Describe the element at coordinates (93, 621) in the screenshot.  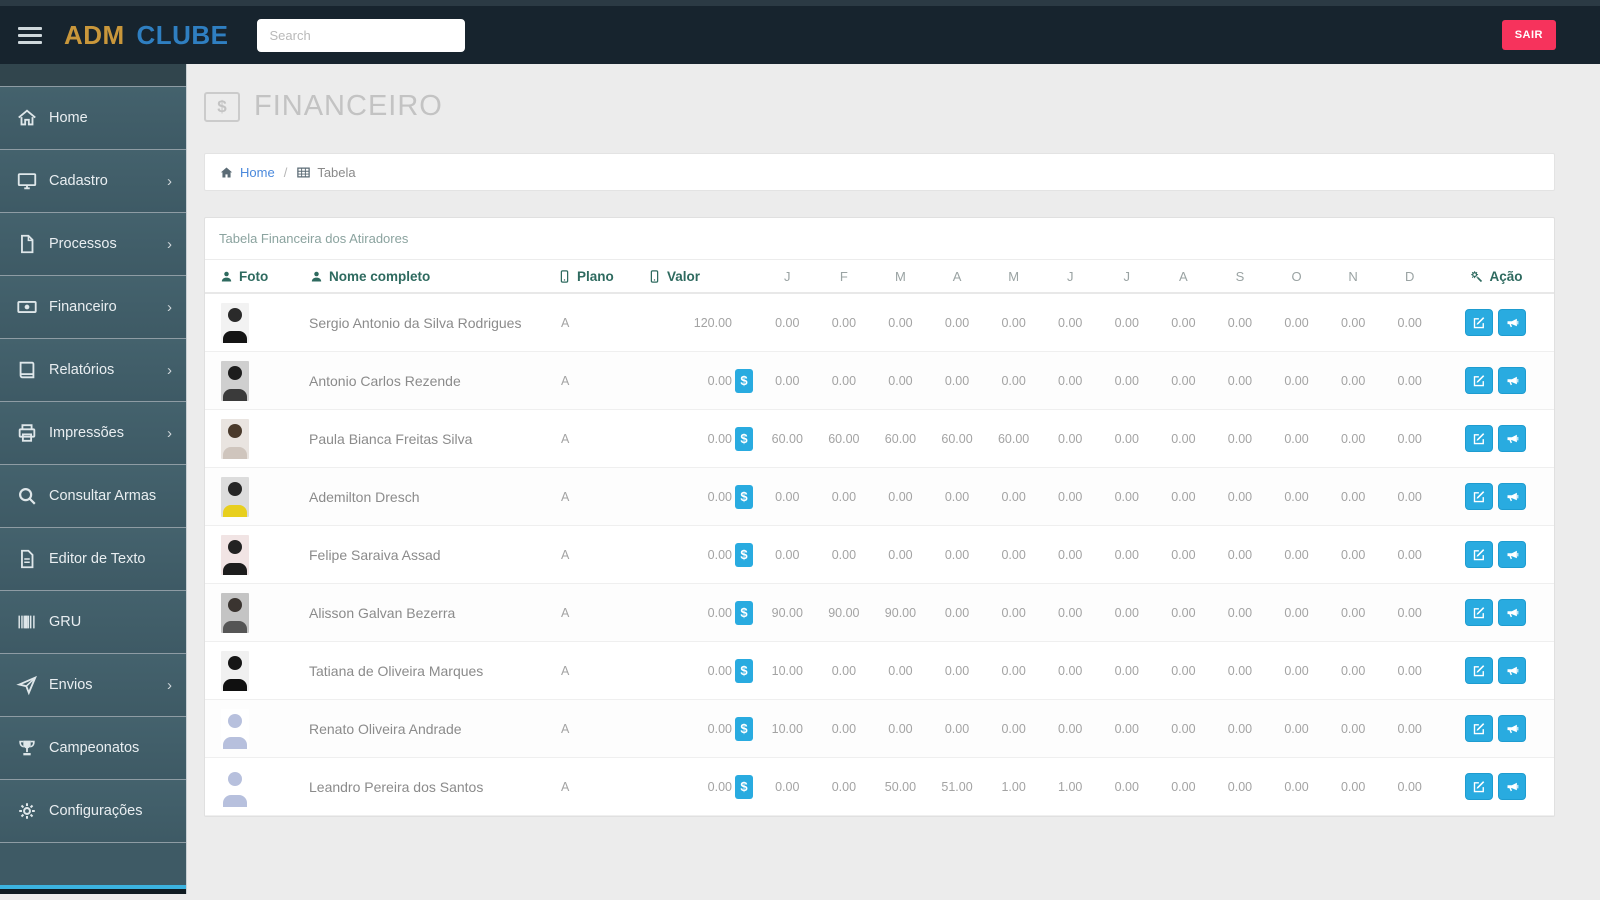
I see `sidebar-item-gru: GRU` at that location.